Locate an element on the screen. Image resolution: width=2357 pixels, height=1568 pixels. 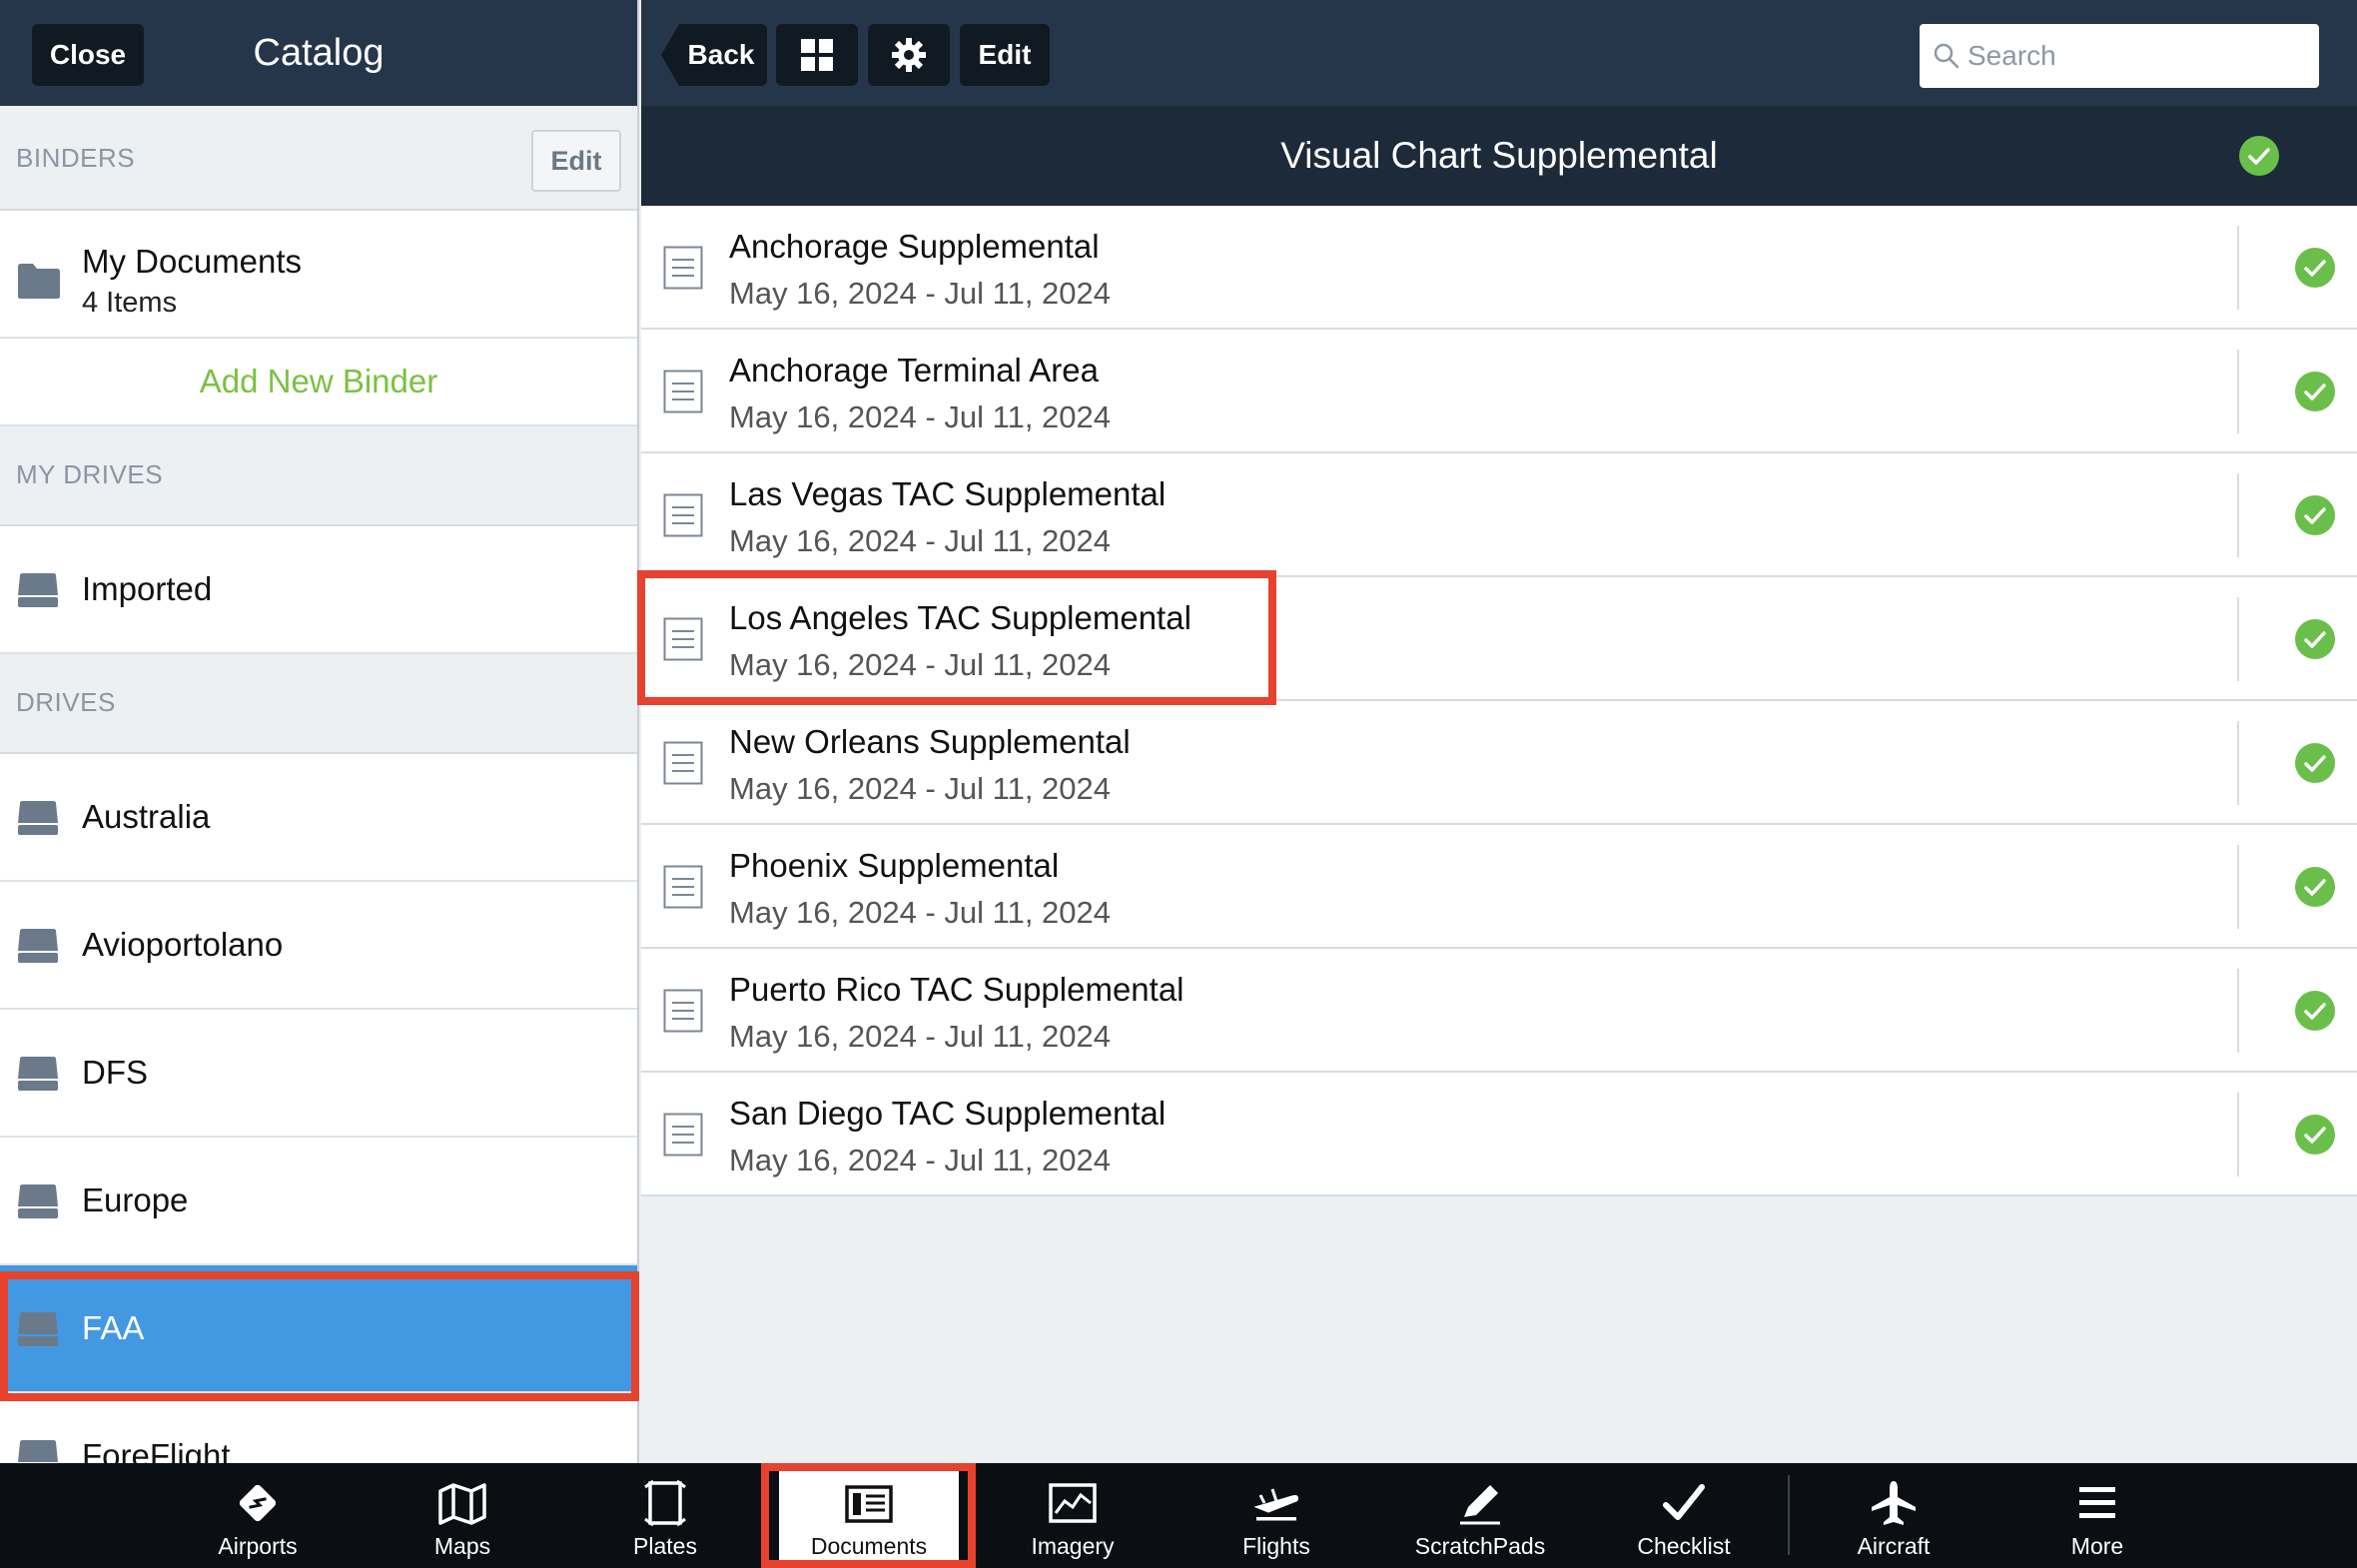
grid-view-button is located at coordinates (817, 55).